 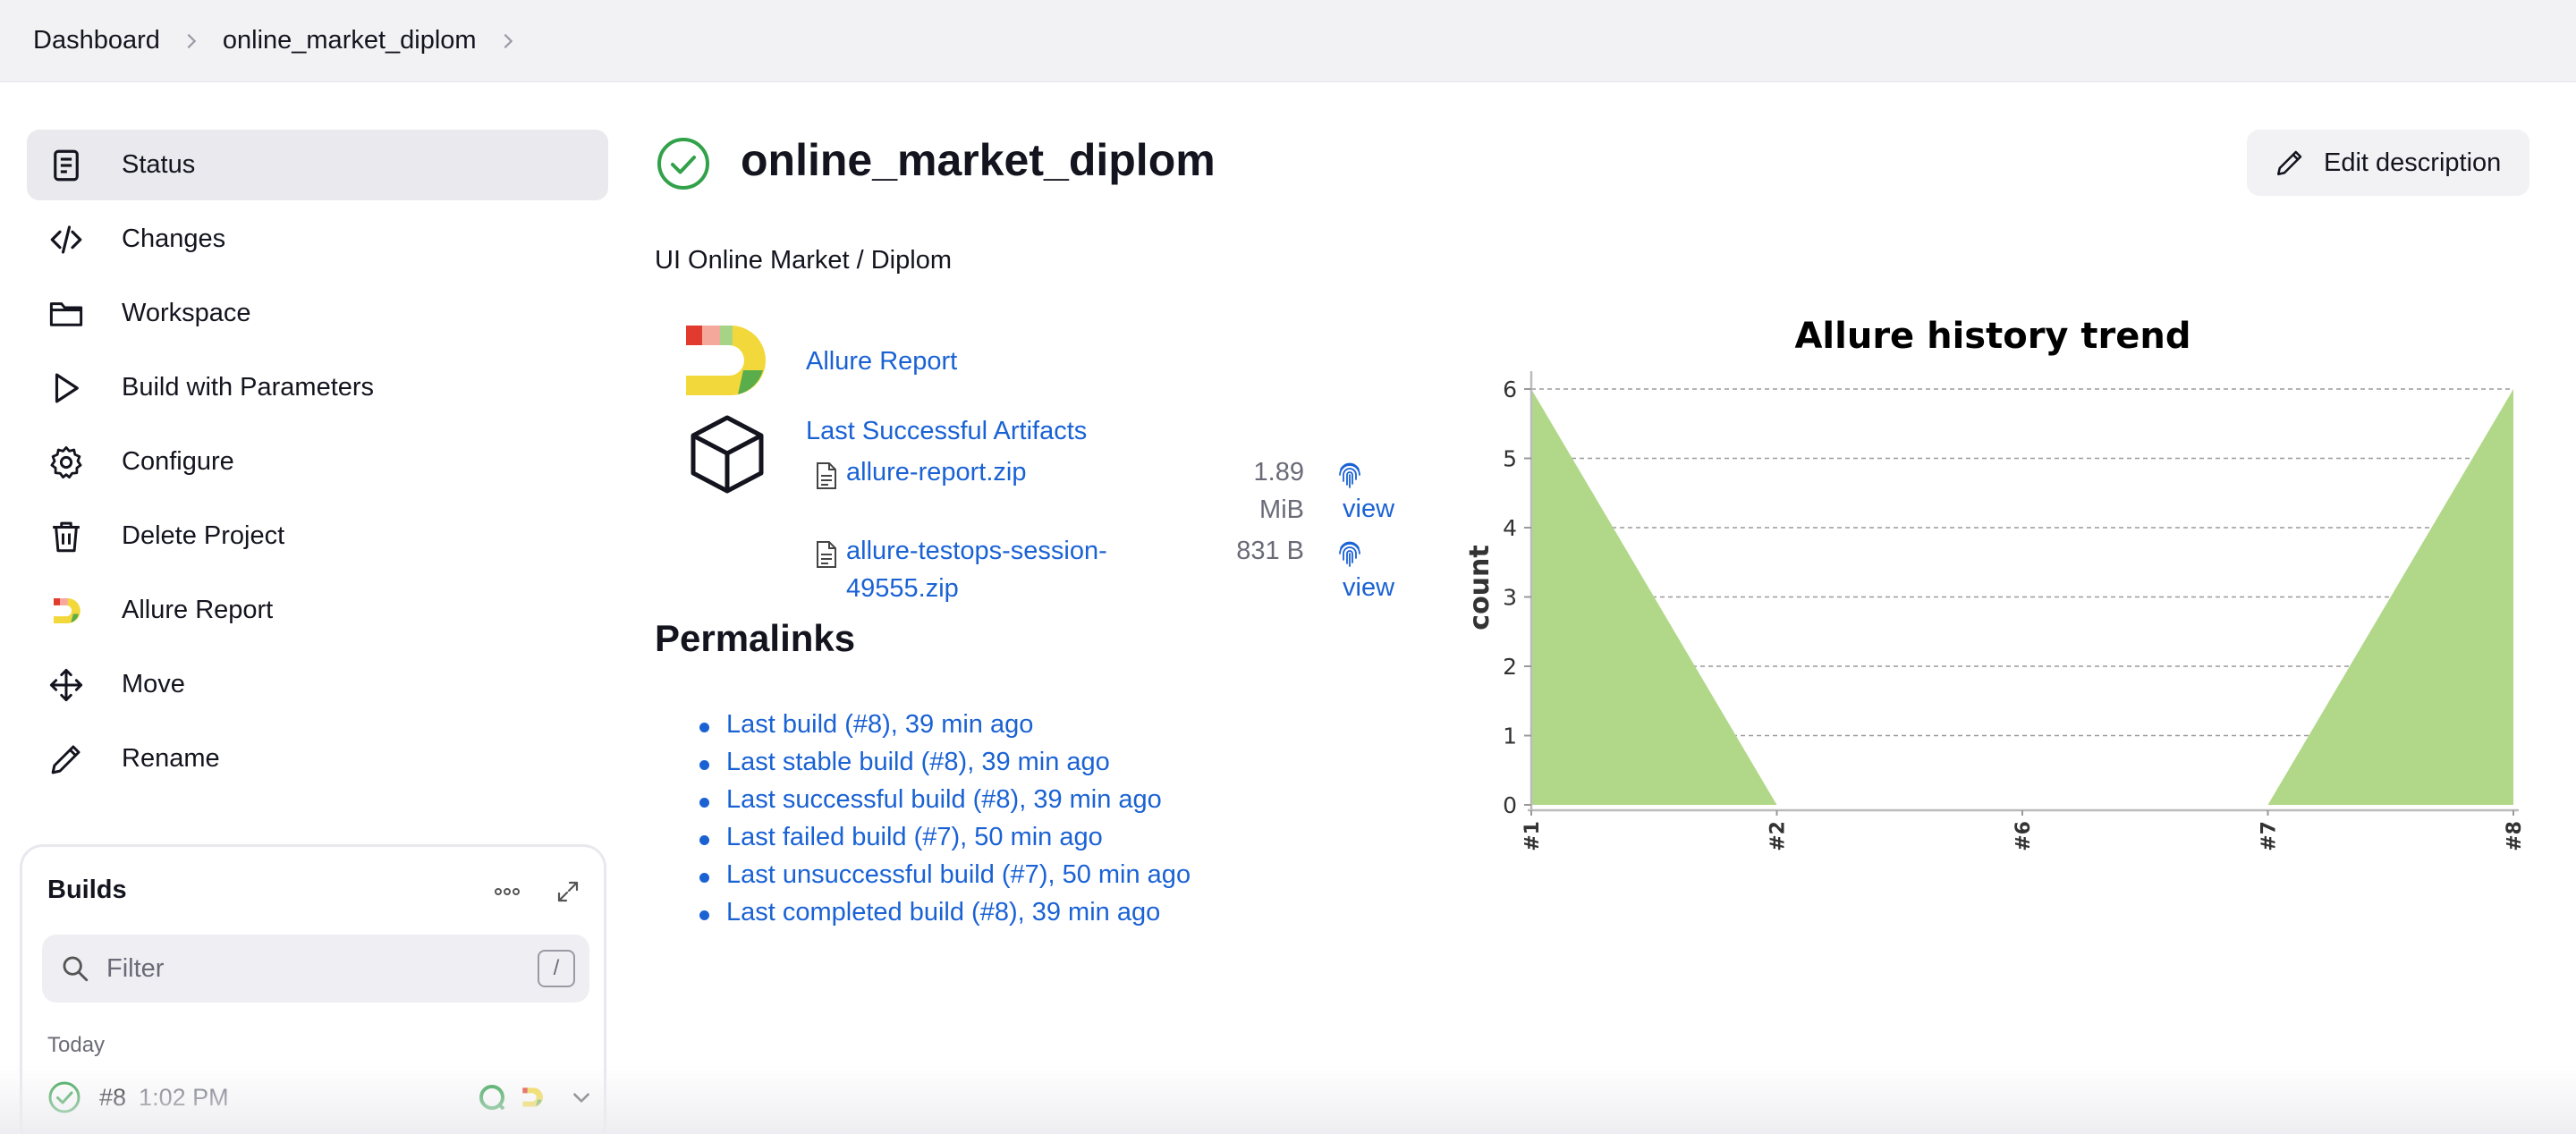 What do you see at coordinates (153, 684) in the screenshot?
I see `sidebar-item-label: Move` at bounding box center [153, 684].